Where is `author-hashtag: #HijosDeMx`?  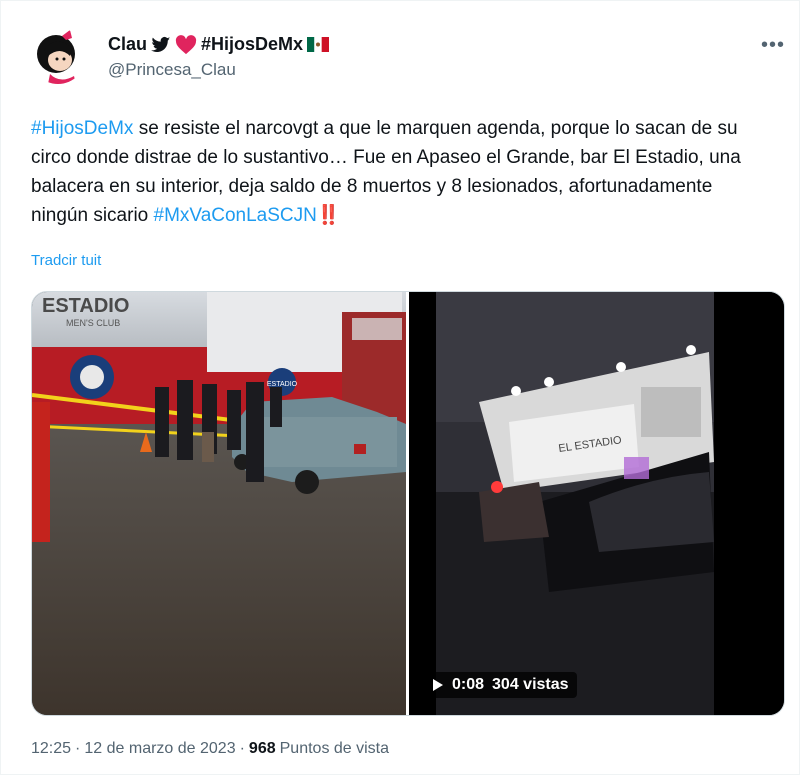
author-hashtag: #HijosDeMx is located at coordinates (252, 44).